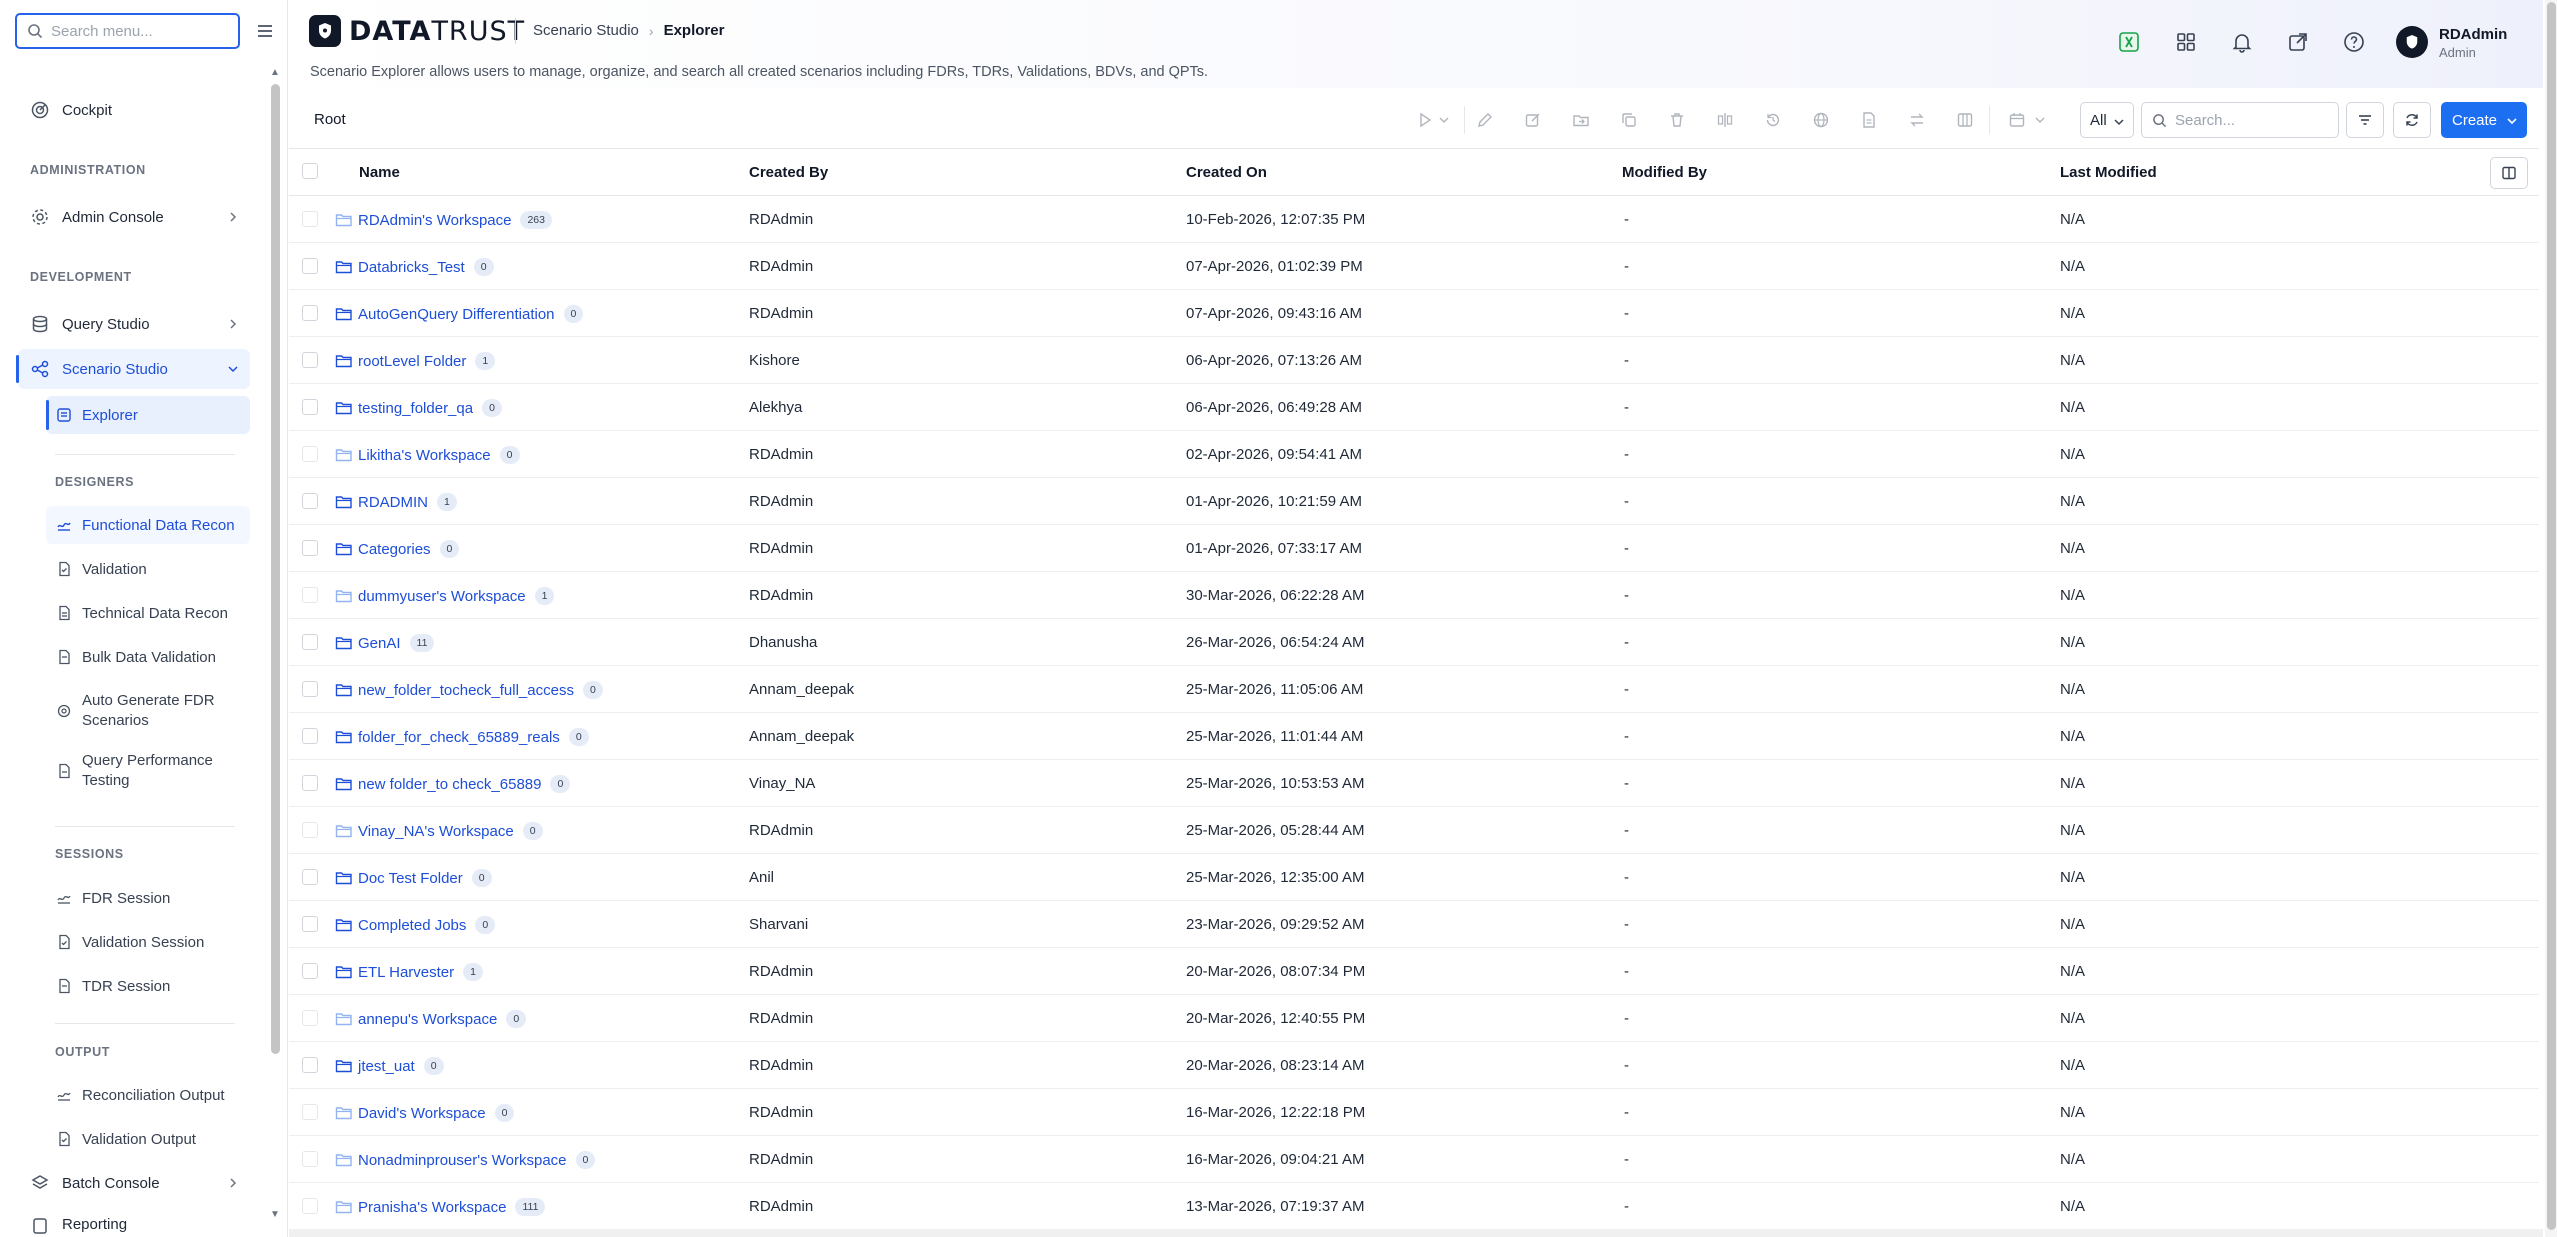 Image resolution: width=2557 pixels, height=1237 pixels. I want to click on sidebar-item-reporting: Reporting, so click(134, 1222).